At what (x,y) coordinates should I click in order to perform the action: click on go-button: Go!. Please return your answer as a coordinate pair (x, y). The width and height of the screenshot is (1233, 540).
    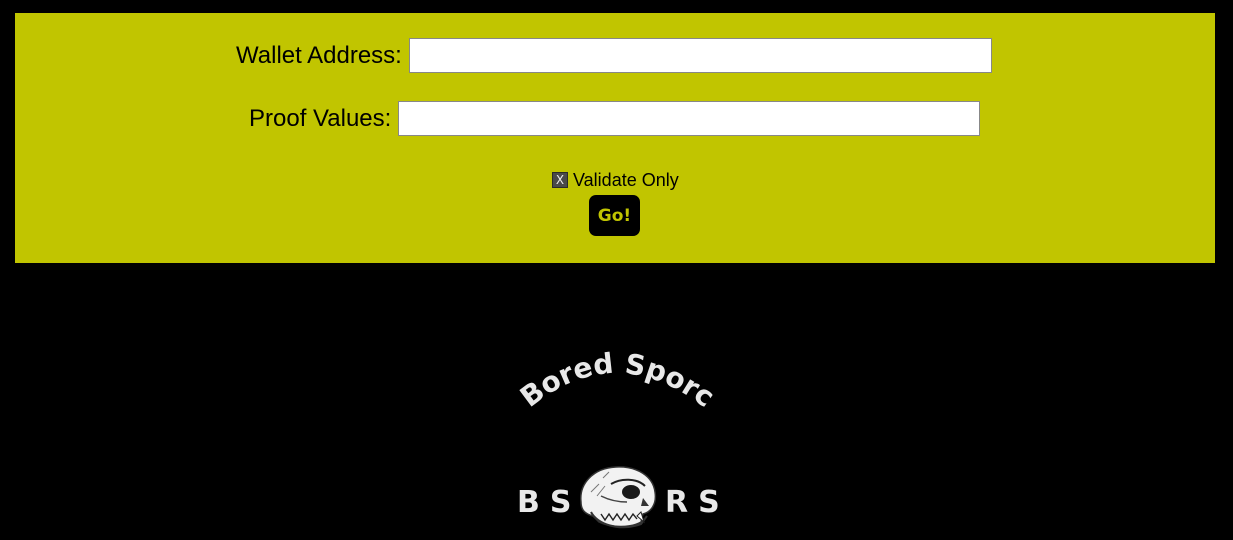
    Looking at the image, I should click on (614, 215).